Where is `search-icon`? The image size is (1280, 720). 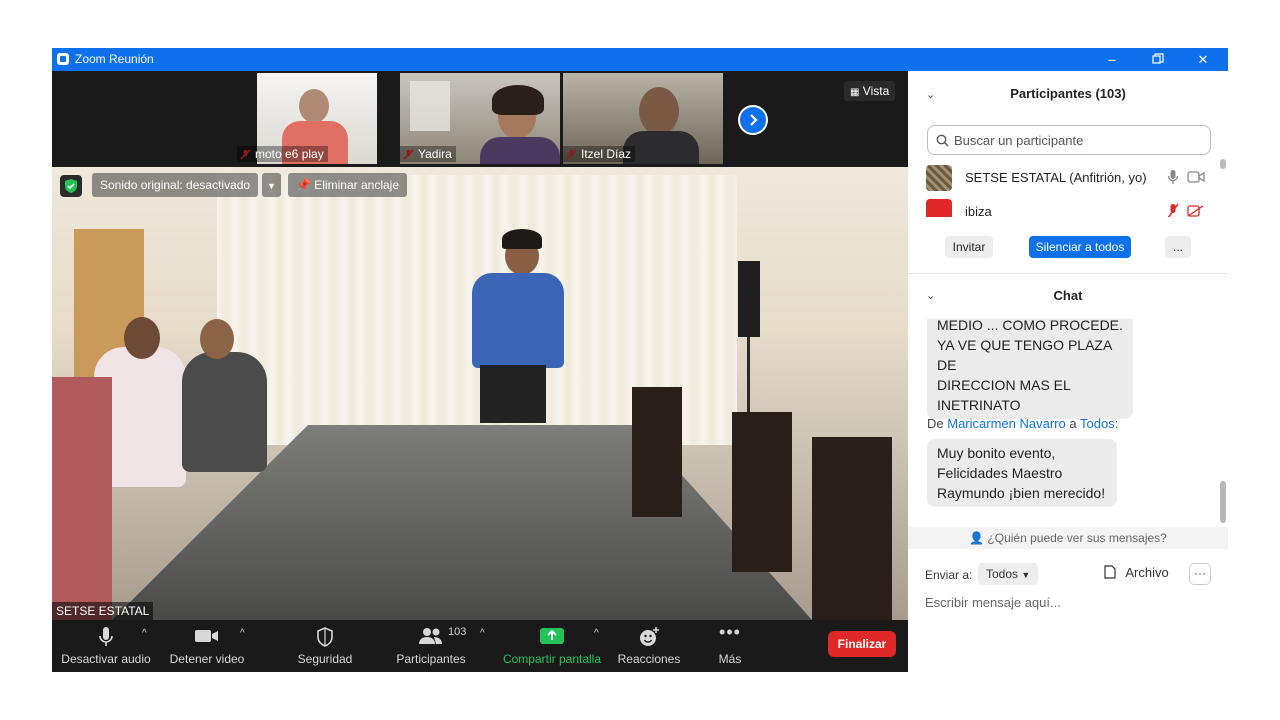 search-icon is located at coordinates (942, 140).